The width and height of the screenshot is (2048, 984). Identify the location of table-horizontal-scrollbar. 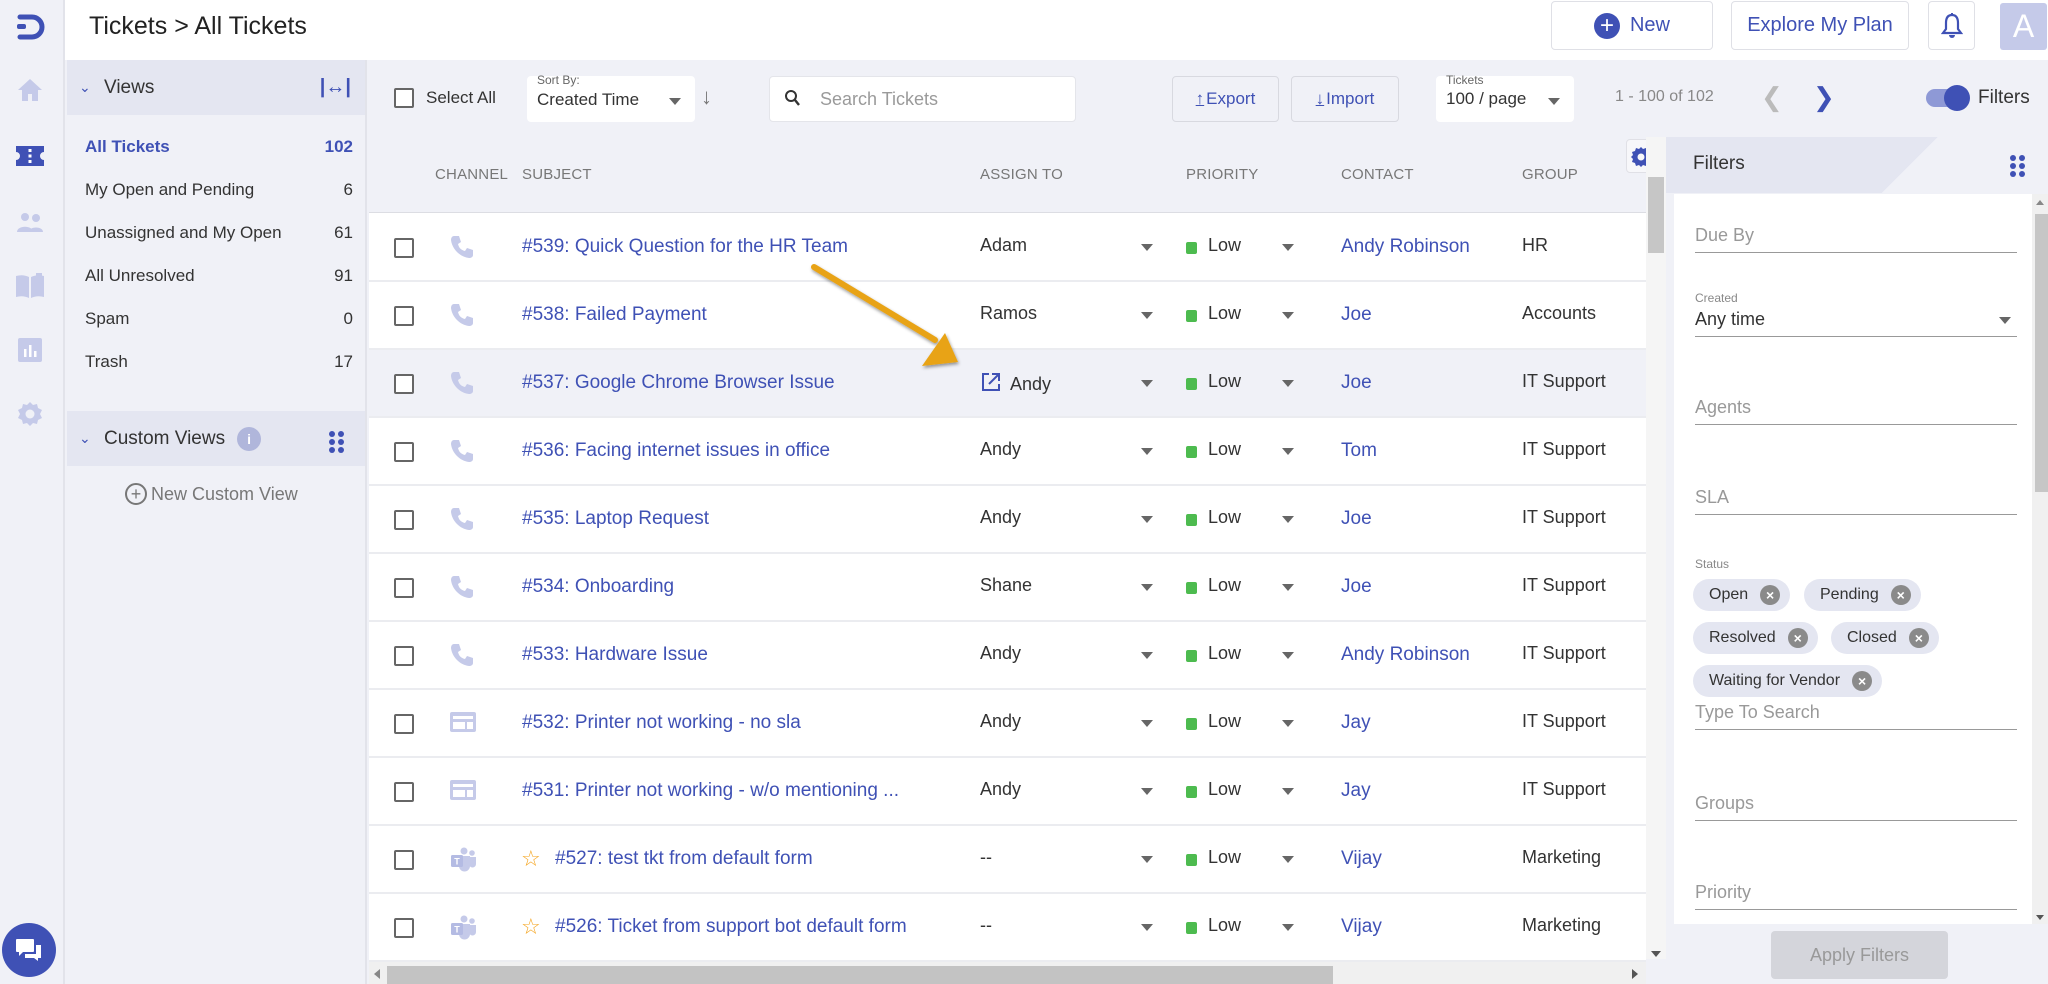
(1007, 973).